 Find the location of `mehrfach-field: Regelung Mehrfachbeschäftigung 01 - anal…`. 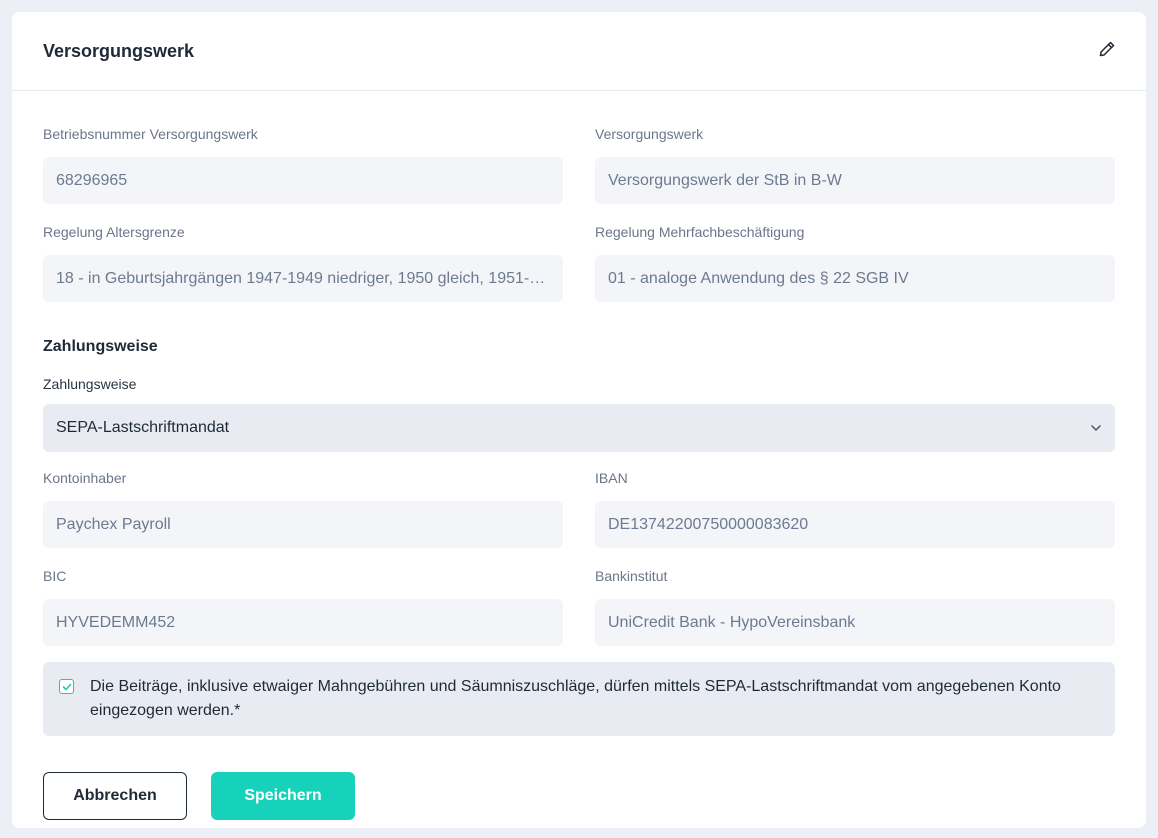

mehrfach-field: Regelung Mehrfachbeschäftigung 01 - anal… is located at coordinates (855, 262).